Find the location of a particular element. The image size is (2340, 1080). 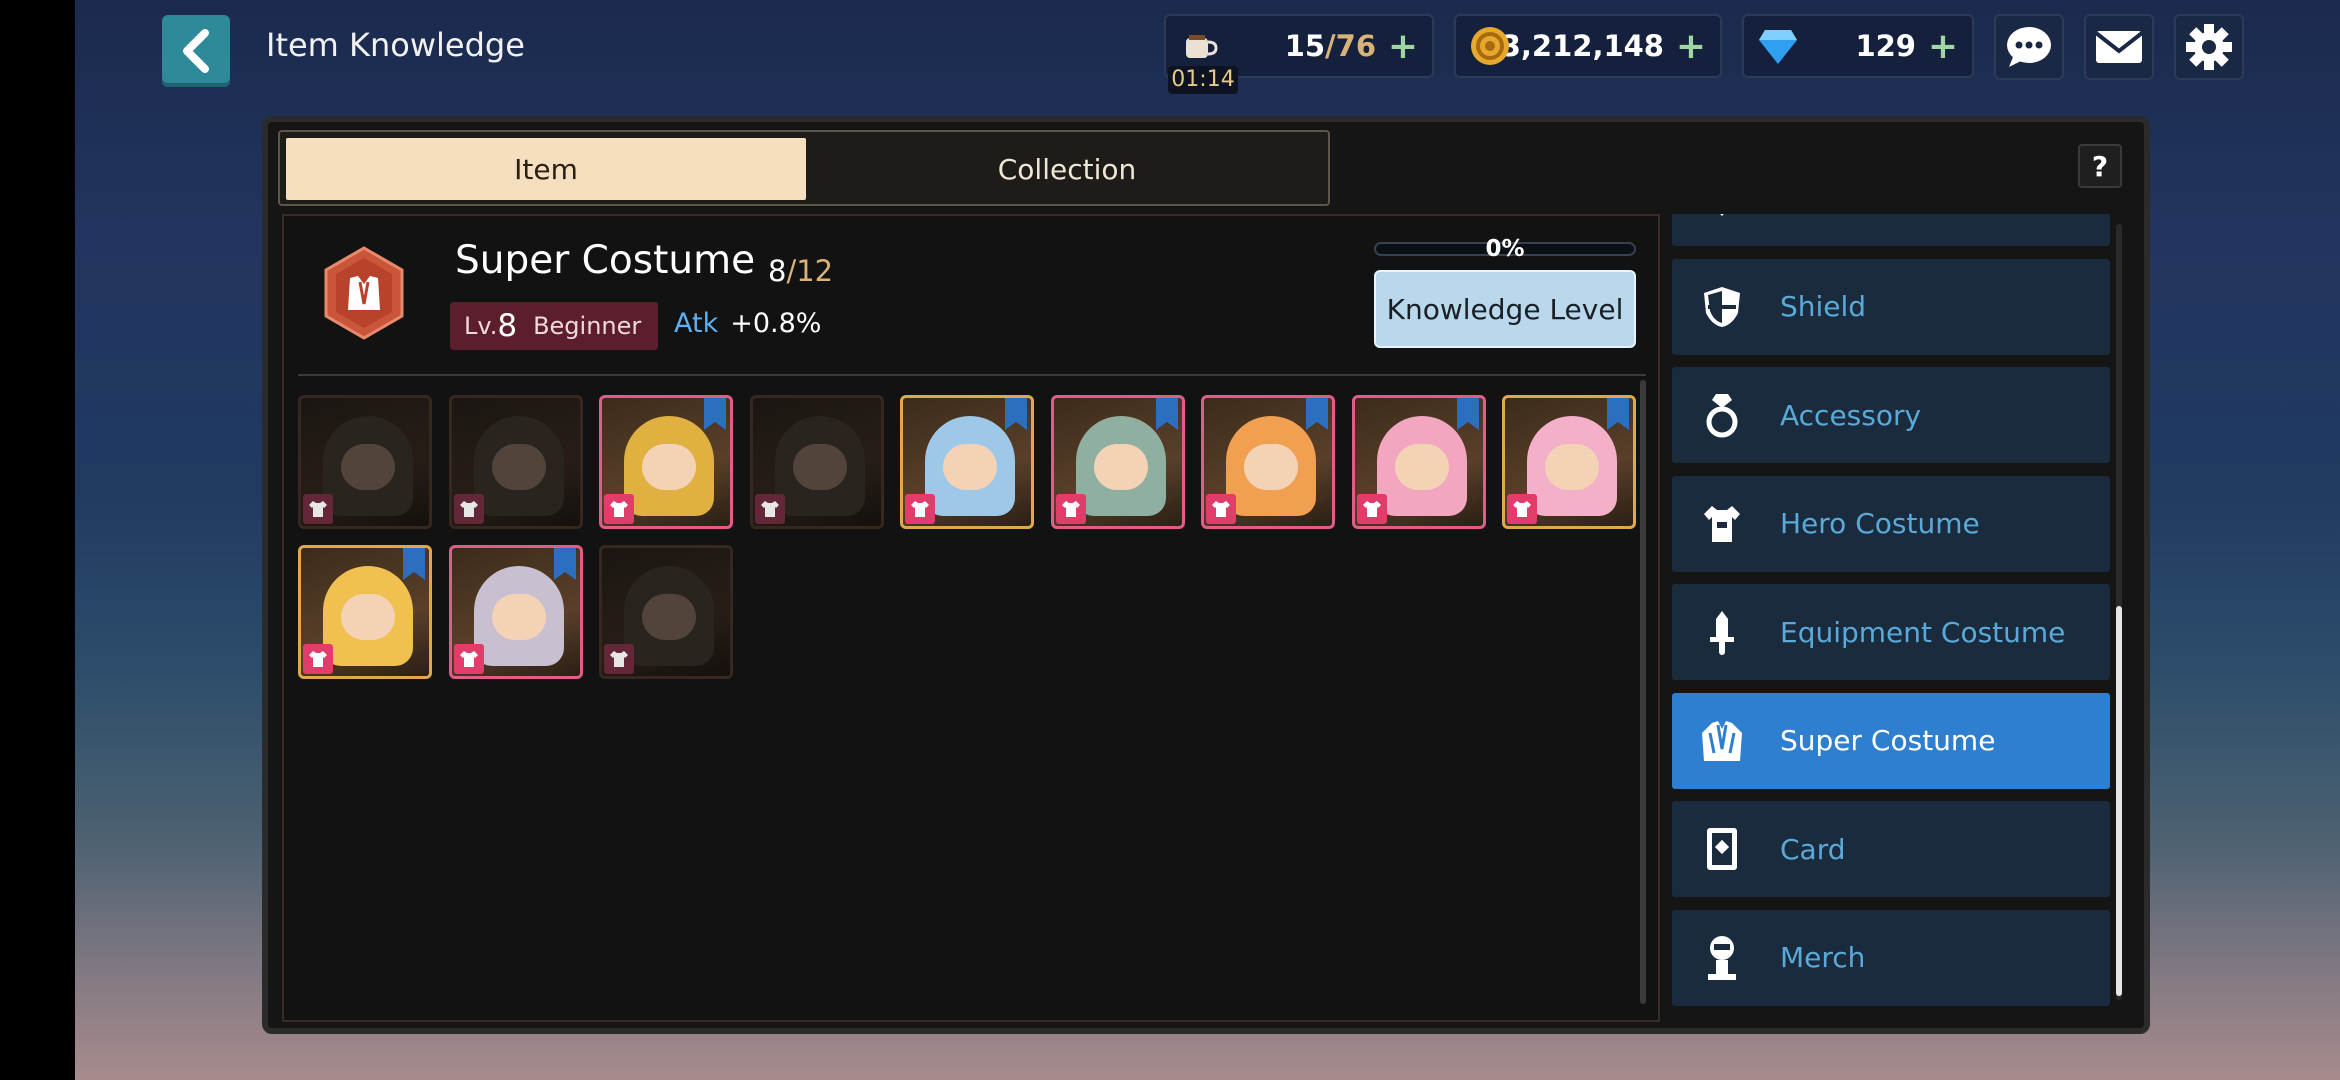

stat-value: +0.8% is located at coordinates (776, 323).